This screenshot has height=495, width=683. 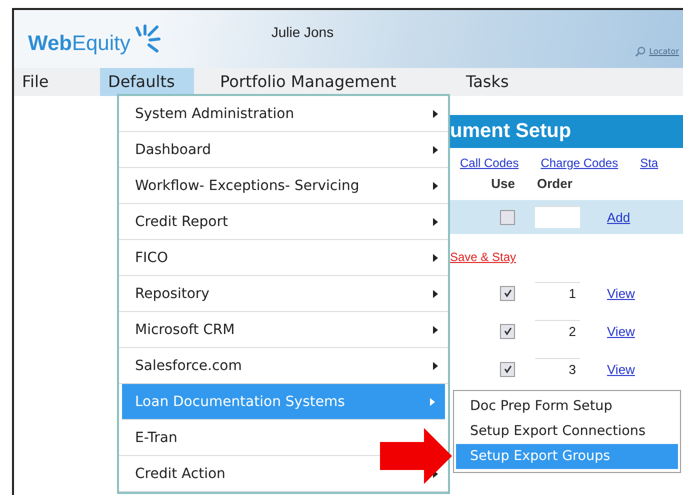 What do you see at coordinates (640, 51) in the screenshot?
I see `search-icon` at bounding box center [640, 51].